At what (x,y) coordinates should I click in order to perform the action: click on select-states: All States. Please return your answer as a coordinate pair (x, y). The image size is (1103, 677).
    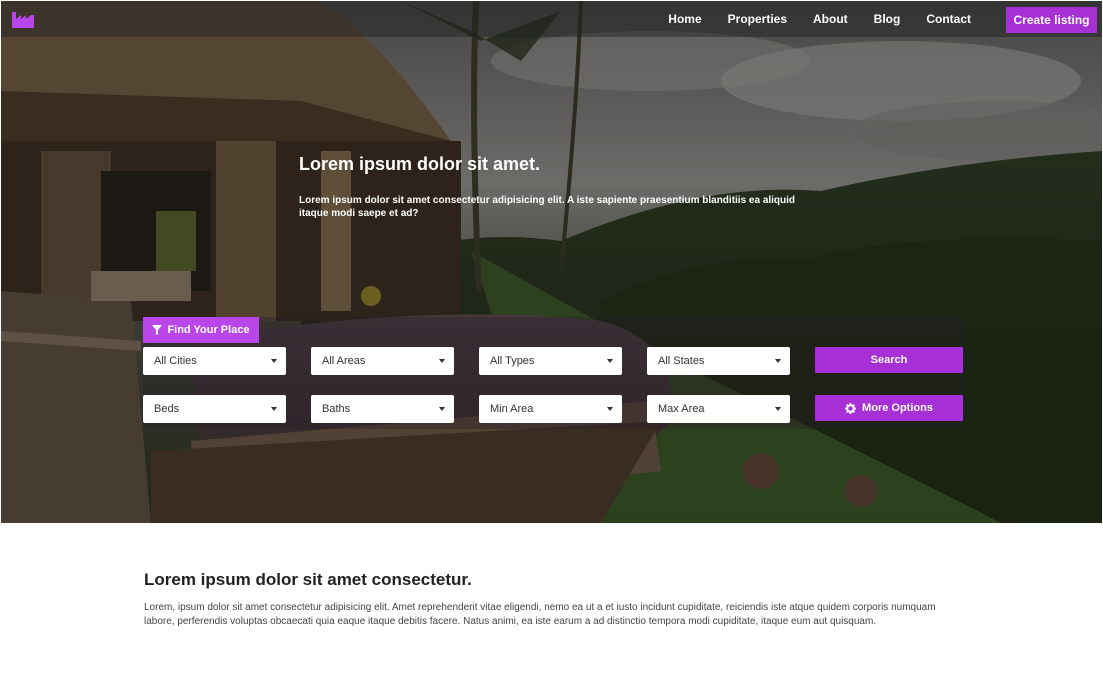
    Looking at the image, I should click on (718, 361).